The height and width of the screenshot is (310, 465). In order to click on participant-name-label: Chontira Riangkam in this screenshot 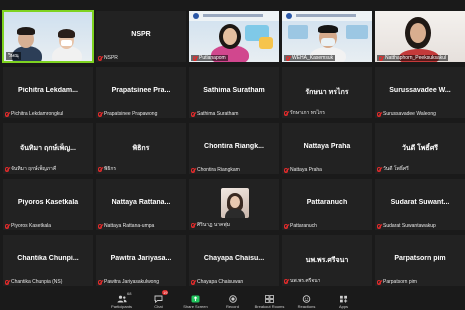, I will do `click(234, 170)`.